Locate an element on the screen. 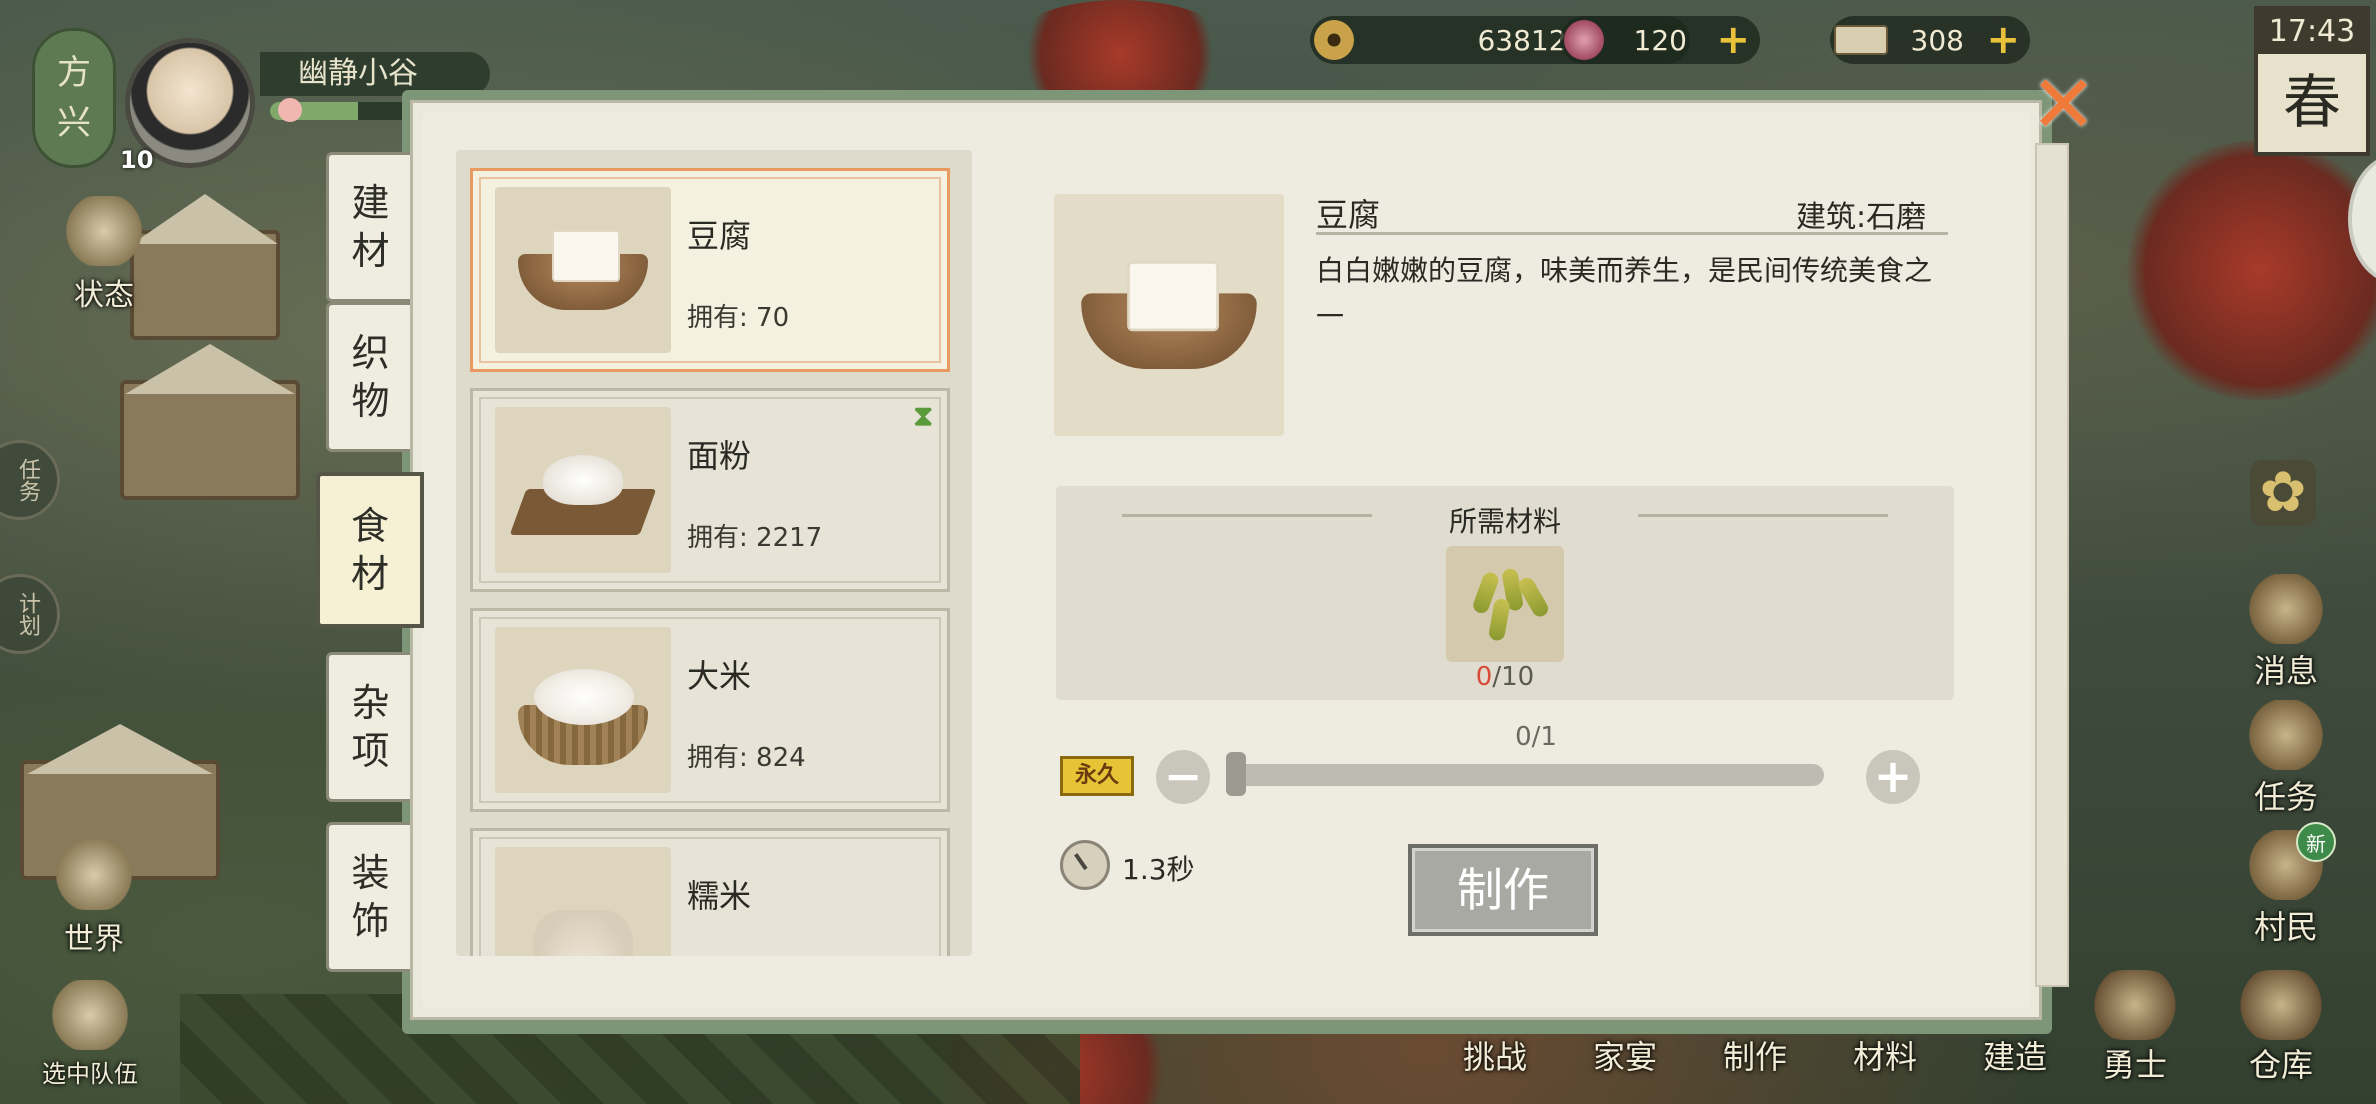 This screenshot has width=2376, height=1104. tab-char: 织 is located at coordinates (370, 353).